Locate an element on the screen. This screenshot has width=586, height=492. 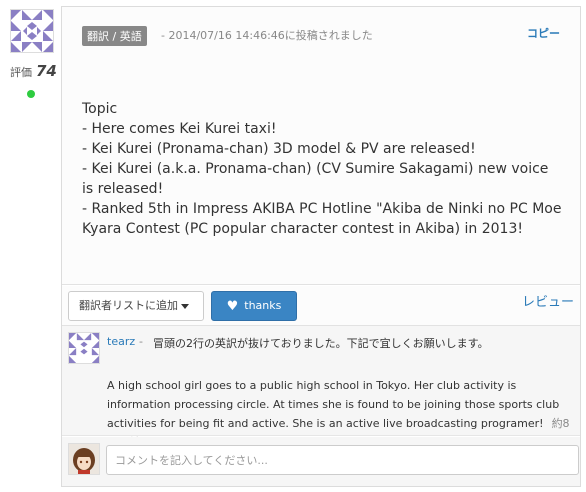
heart-icon: ♥ is located at coordinates (232, 306).